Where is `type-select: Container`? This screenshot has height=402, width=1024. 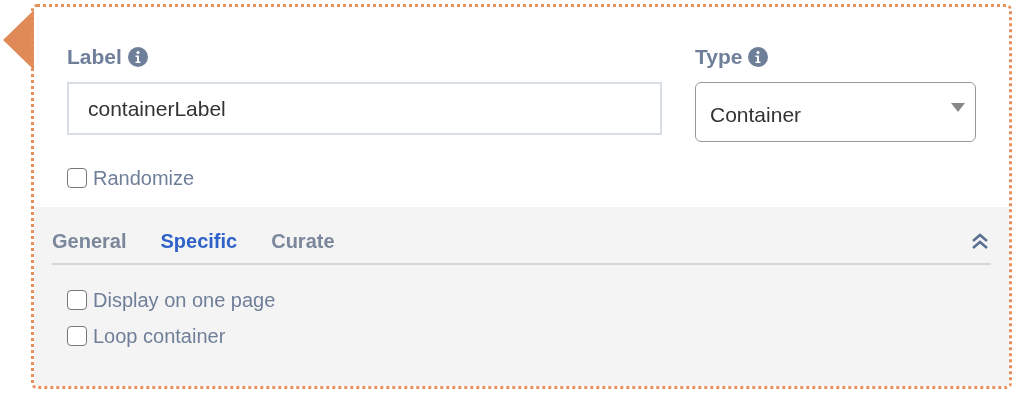 type-select: Container is located at coordinates (835, 112).